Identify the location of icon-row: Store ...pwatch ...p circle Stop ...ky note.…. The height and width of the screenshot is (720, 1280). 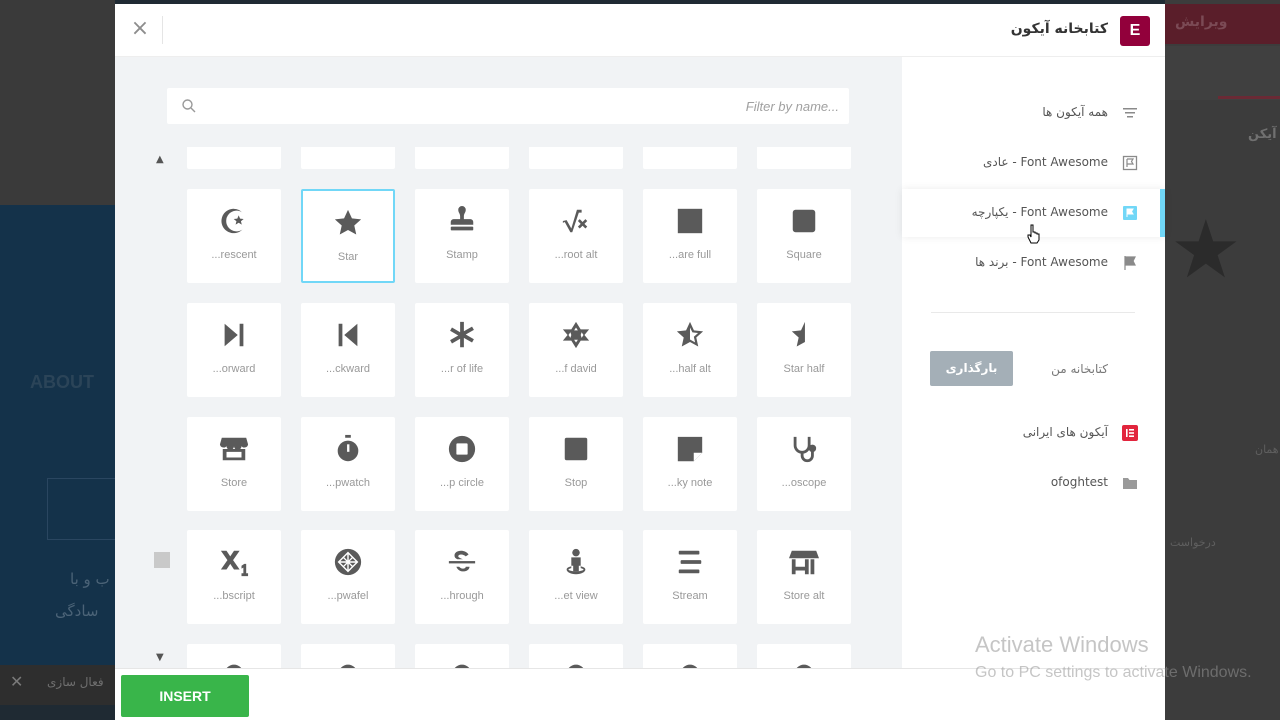
(519, 464).